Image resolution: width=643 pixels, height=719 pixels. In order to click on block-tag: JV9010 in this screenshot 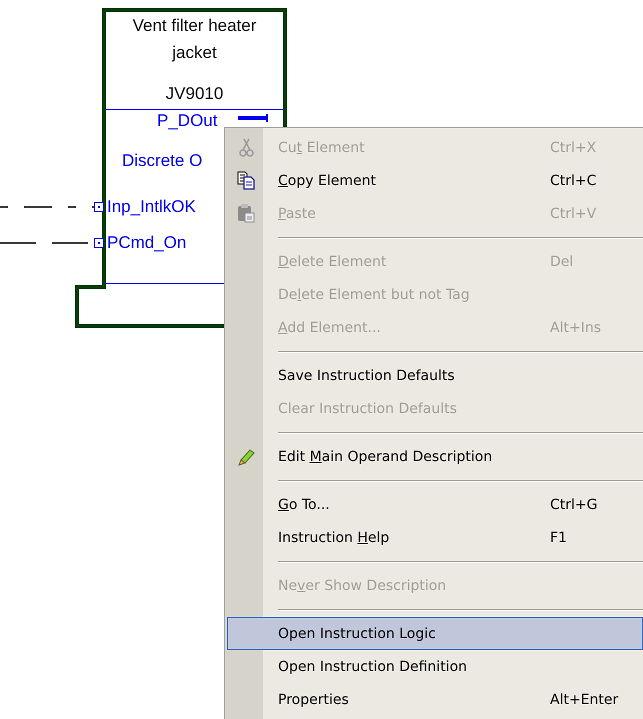, I will do `click(195, 93)`.